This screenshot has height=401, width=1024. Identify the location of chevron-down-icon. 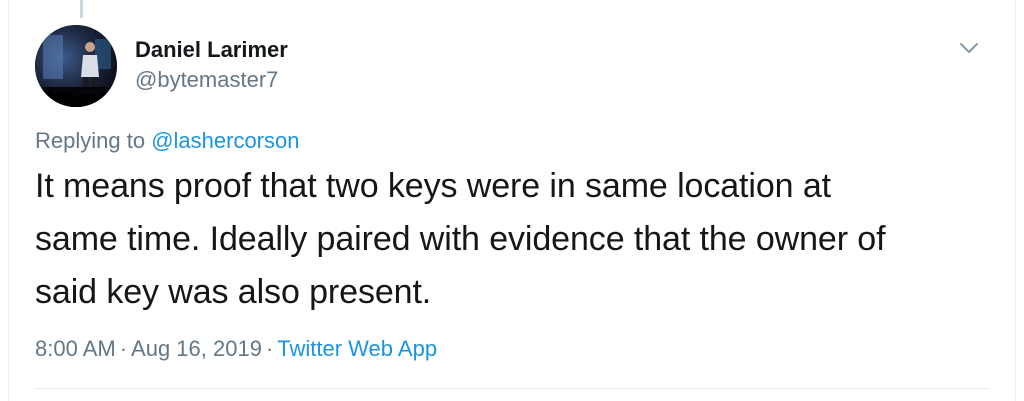
(969, 48).